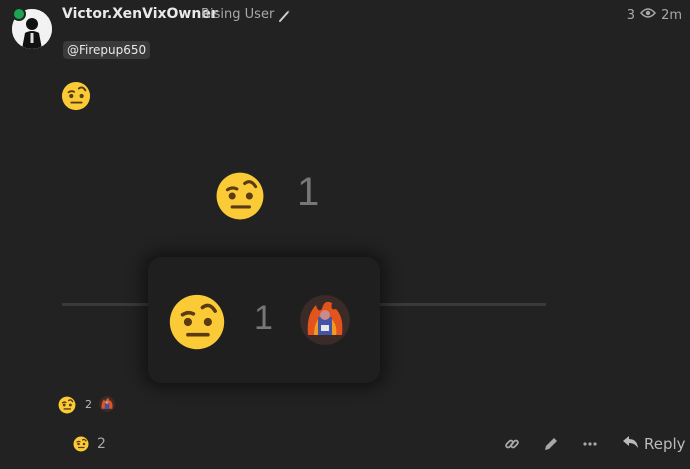 The height and width of the screenshot is (469, 690). Describe the element at coordinates (107, 50) in the screenshot. I see `mention-link: @Firepup650` at that location.